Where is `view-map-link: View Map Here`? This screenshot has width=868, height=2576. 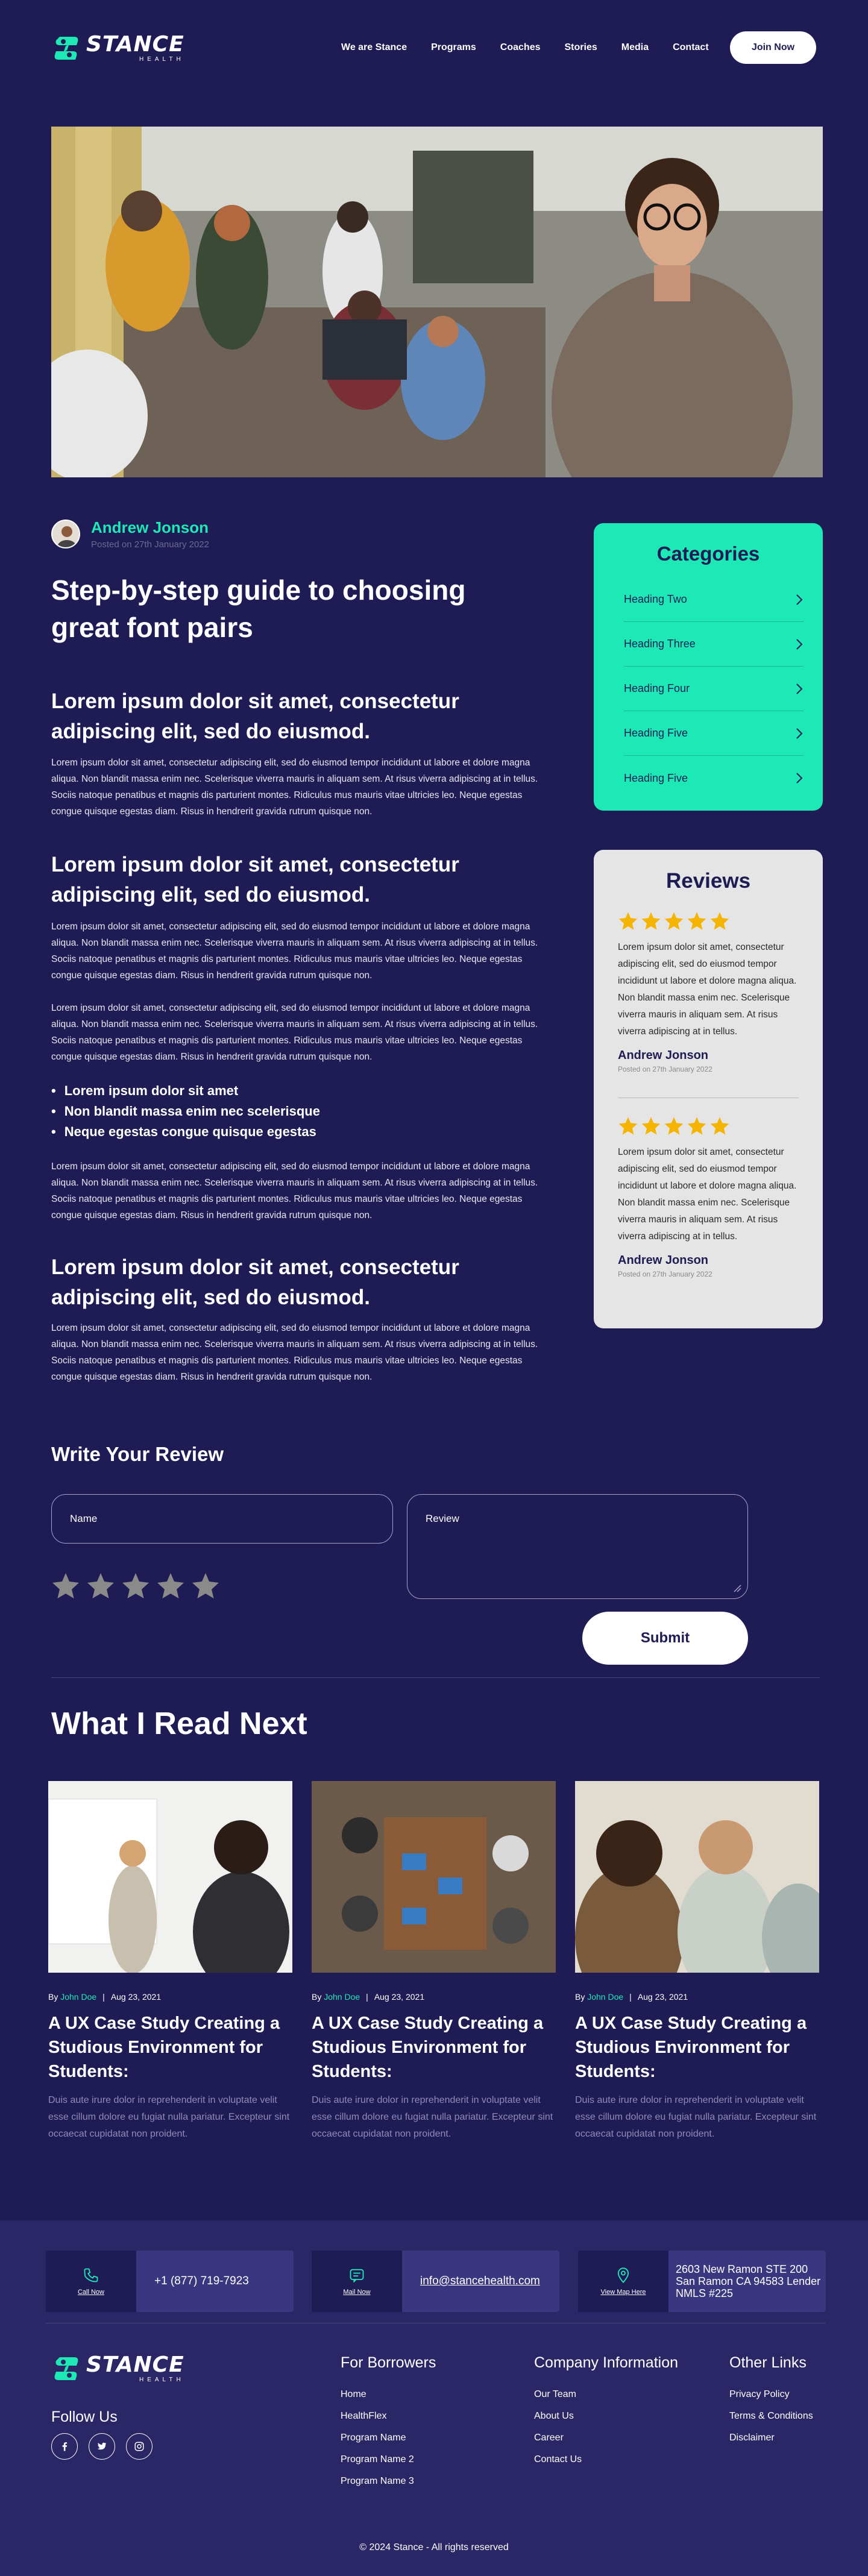
view-map-link: View Map Here is located at coordinates (623, 2292).